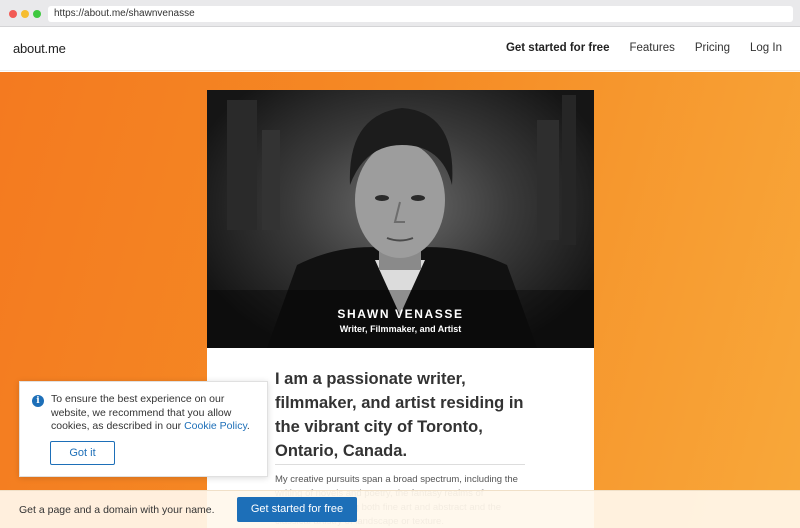 The height and width of the screenshot is (528, 800). I want to click on get-started-button: Get started for free, so click(297, 509).